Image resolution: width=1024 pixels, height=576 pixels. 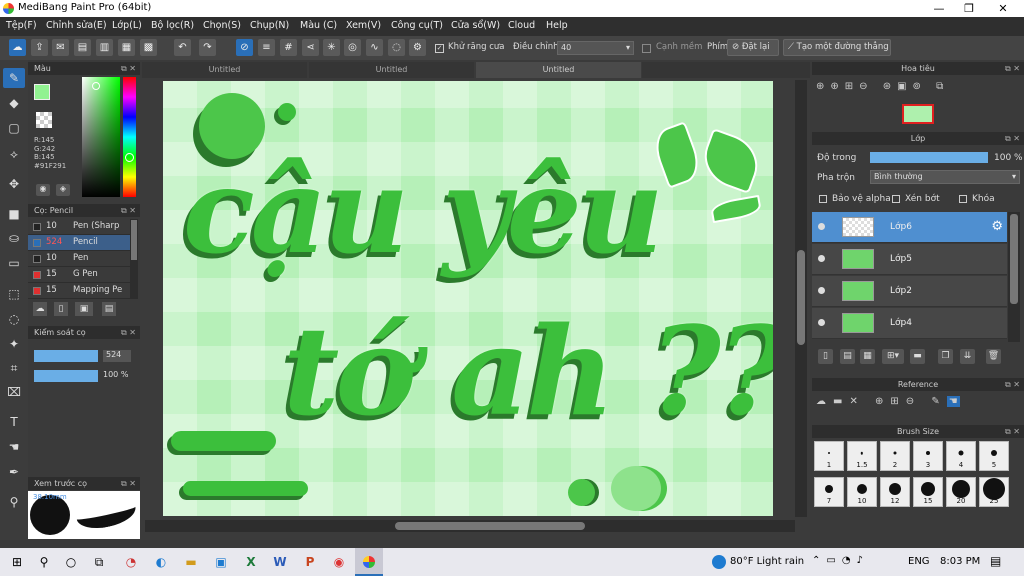 What do you see at coordinates (14, 502) in the screenshot?
I see `hand-tool-icon: ⚲` at bounding box center [14, 502].